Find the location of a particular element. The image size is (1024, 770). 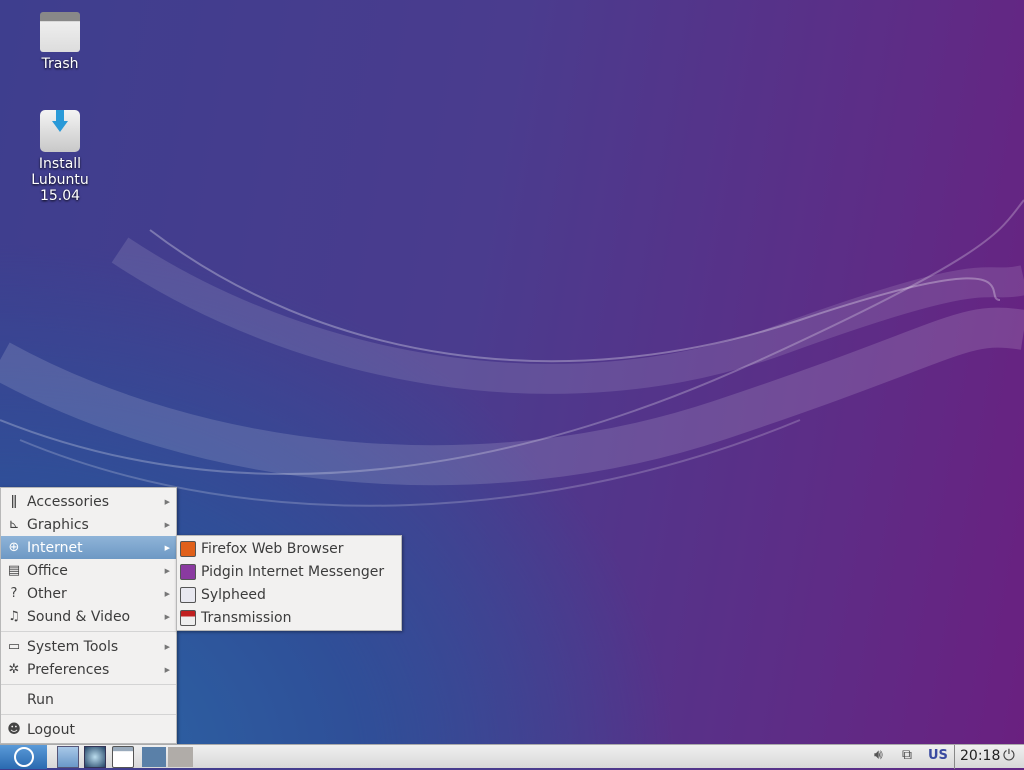

submenu-item-transmission: Transmission is located at coordinates (289, 617).